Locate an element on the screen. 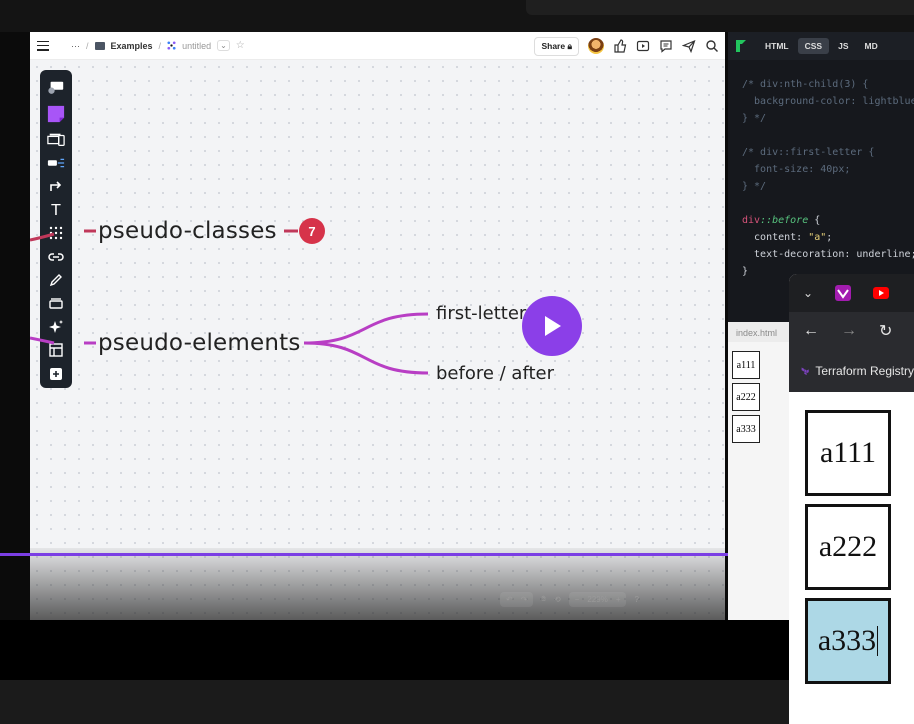 The height and width of the screenshot is (724, 914). undo-redo-group: ↶ ↷ is located at coordinates (517, 599).